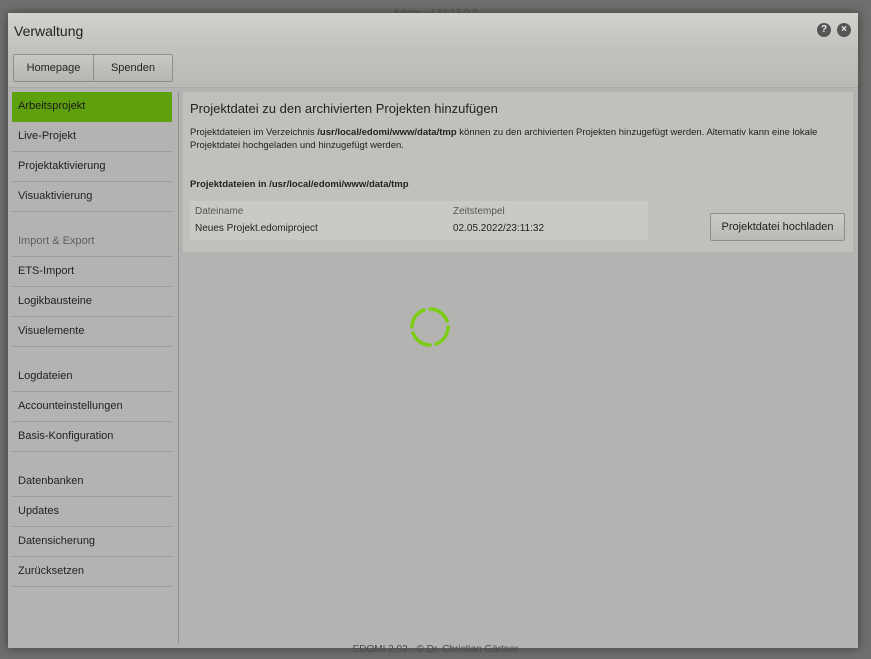 The image size is (871, 659). What do you see at coordinates (92, 407) in the screenshot?
I see `sidebar-item-accounteinstellungen: Accounteinstellungen` at bounding box center [92, 407].